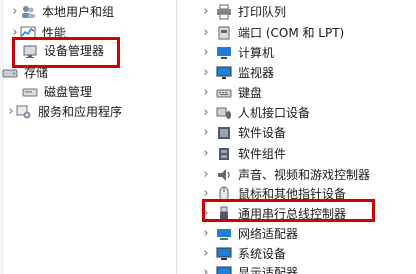  What do you see at coordinates (2, 137) in the screenshot?
I see `left-scrollbar` at bounding box center [2, 137].